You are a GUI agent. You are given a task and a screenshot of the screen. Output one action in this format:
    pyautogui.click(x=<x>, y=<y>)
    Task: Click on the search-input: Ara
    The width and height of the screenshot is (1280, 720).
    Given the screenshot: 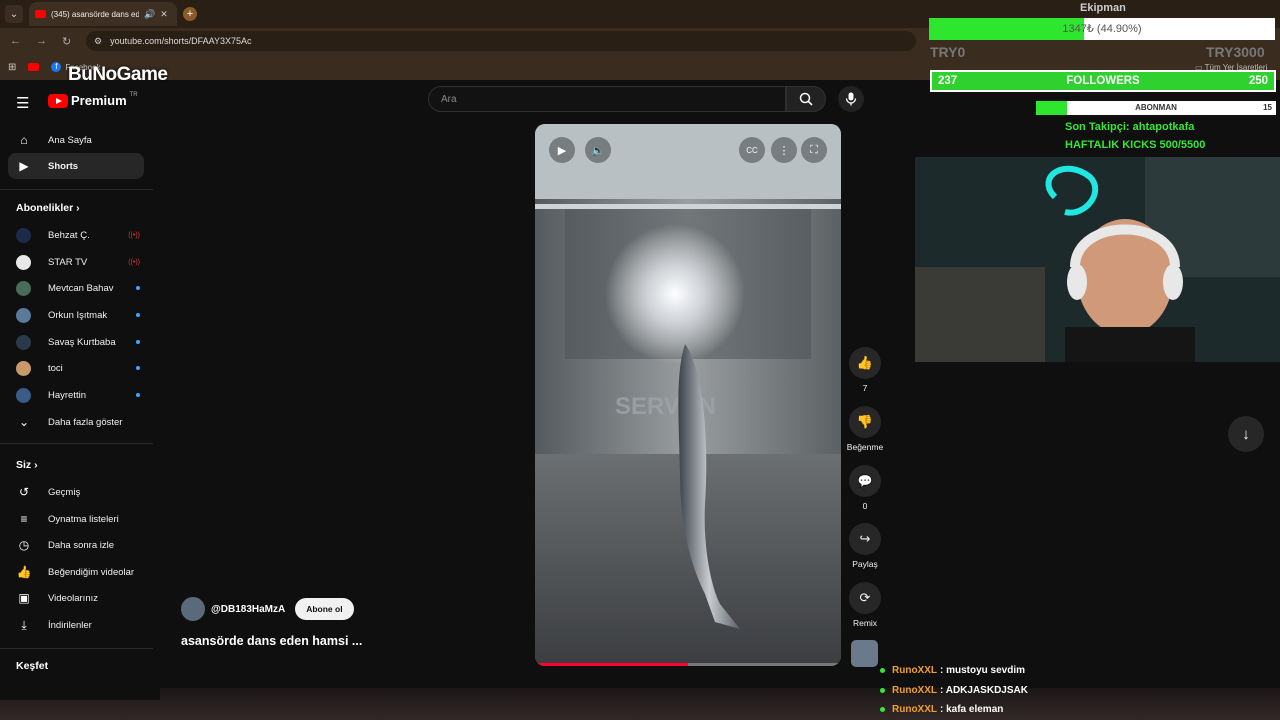 What is the action you would take?
    pyautogui.click(x=607, y=99)
    